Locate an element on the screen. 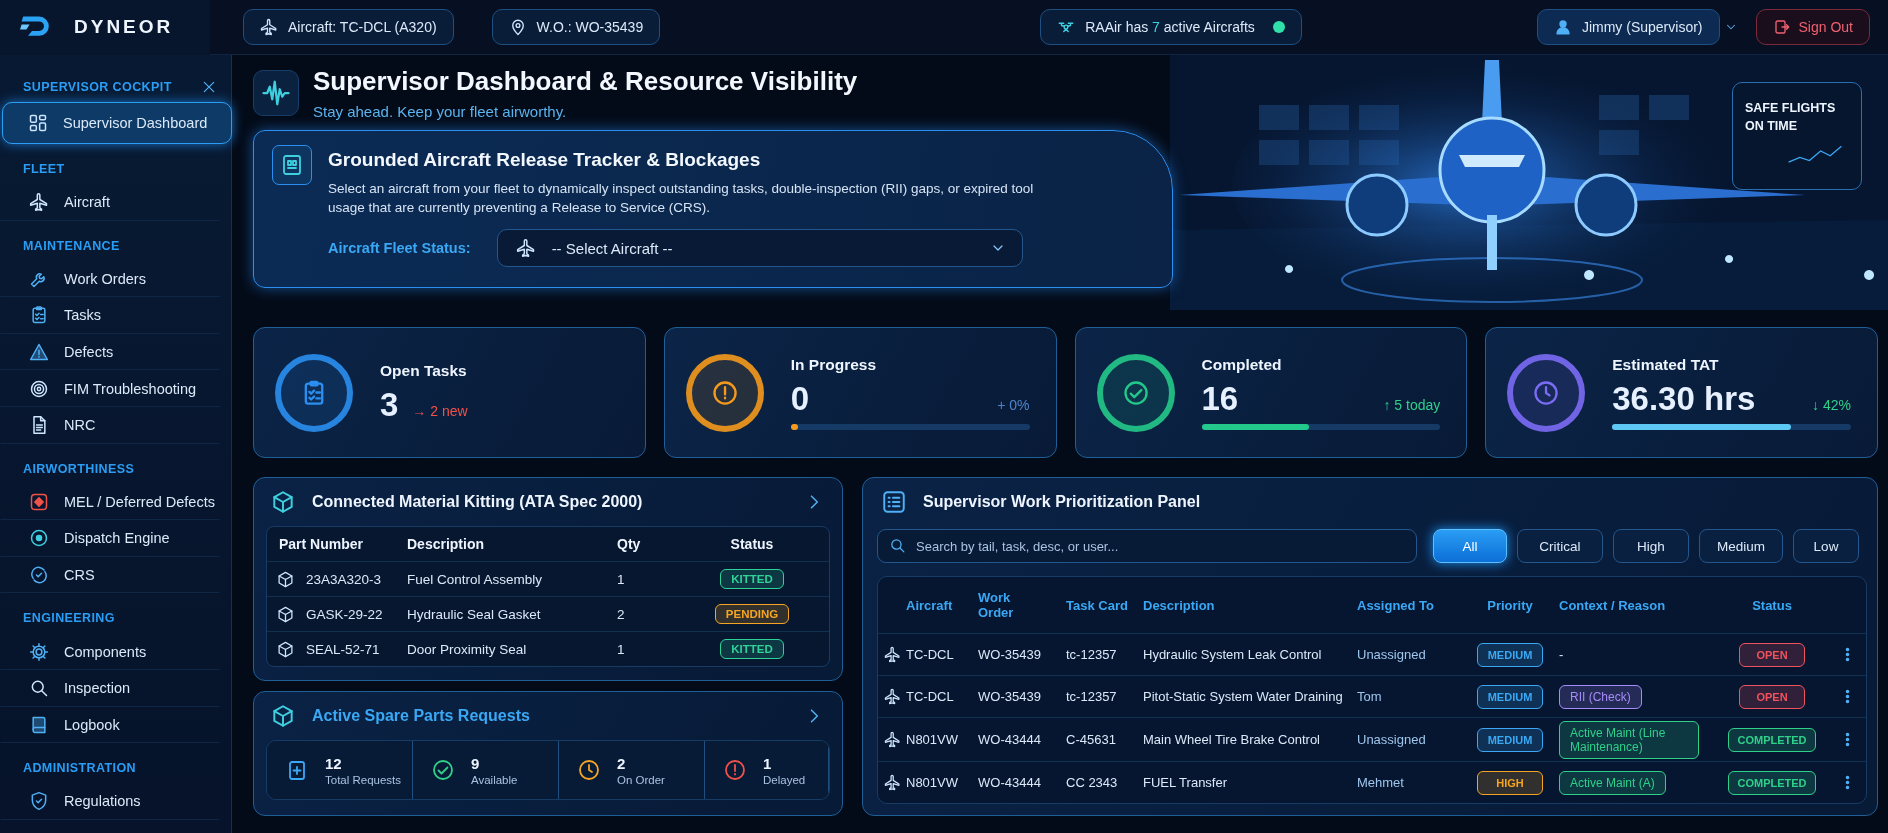 This screenshot has width=1888, height=833. card-description: Select an aircraft from your fleet to dynamically inspect outstanding tasks, double-inspection (RII) gaps, or expired tool usage that are currently preventing a Release to Service (CRS). is located at coordinates (681, 198).